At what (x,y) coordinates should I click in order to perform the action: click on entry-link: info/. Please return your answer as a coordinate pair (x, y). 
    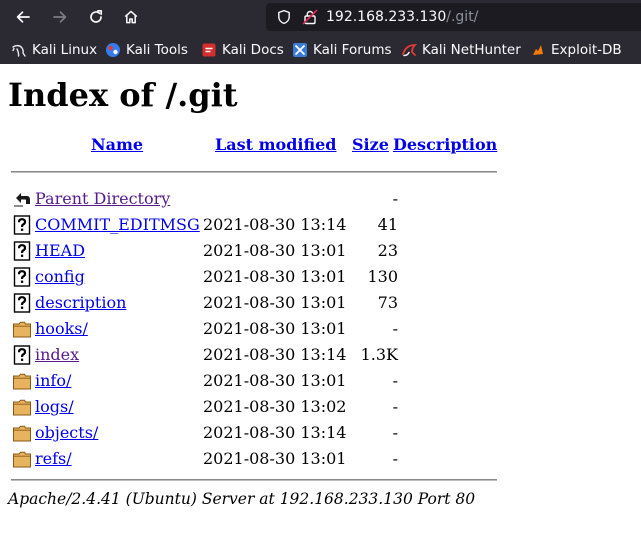
    Looking at the image, I should click on (53, 381).